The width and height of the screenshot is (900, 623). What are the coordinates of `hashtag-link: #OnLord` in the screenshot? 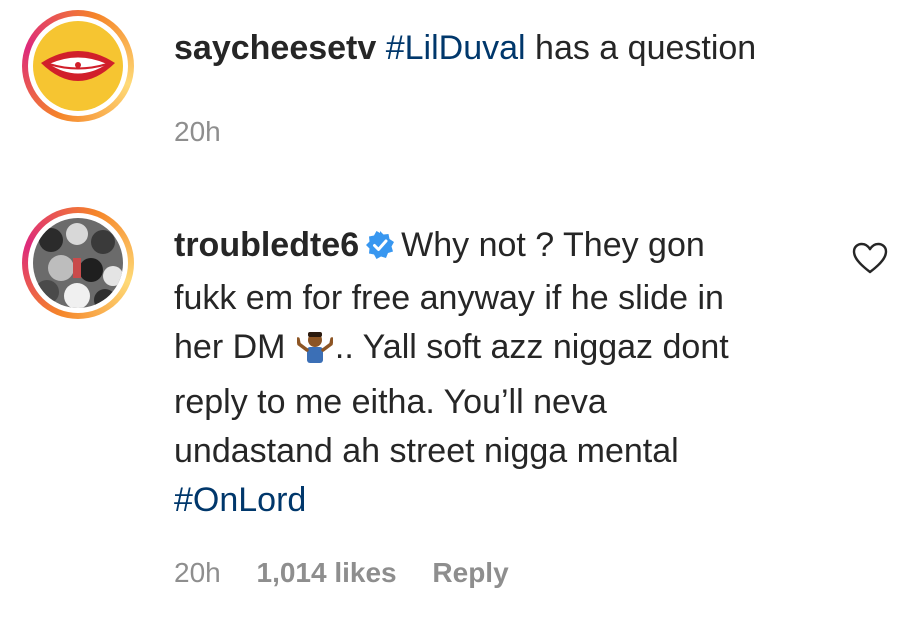 It's located at (451, 500).